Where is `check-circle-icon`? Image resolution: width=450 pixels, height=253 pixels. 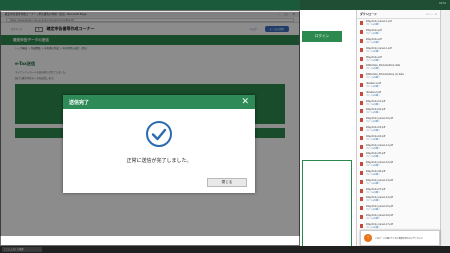 check-circle-icon is located at coordinates (159, 134).